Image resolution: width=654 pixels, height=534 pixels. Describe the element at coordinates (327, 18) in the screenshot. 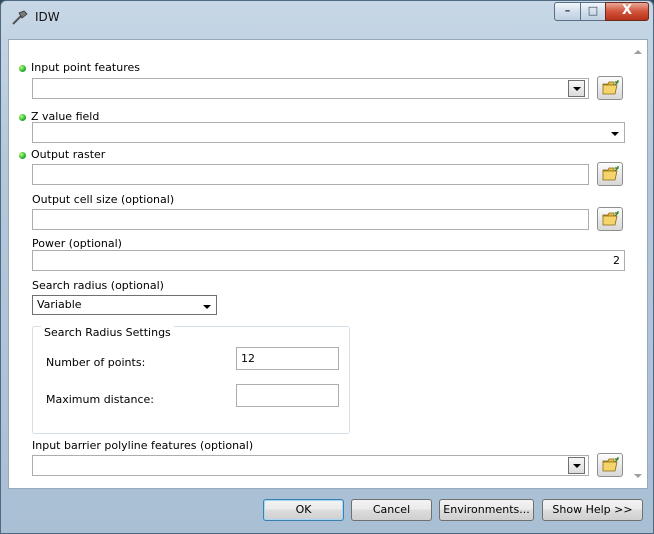

I see `title-bar: IDW – □ X` at that location.